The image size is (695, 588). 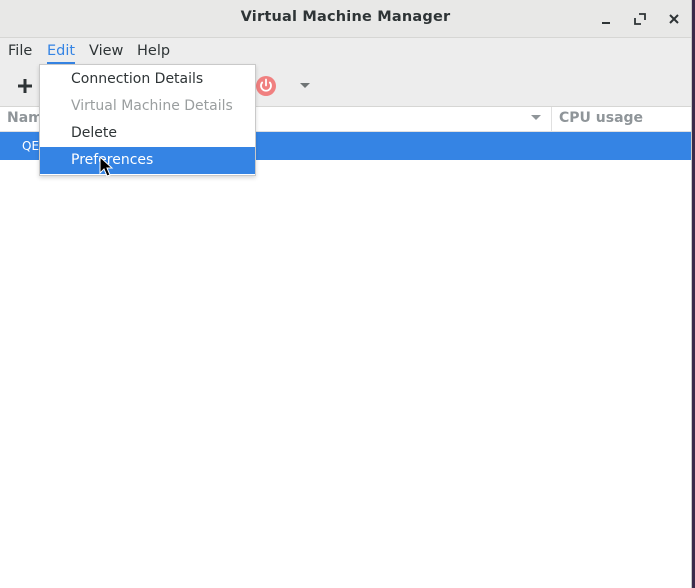 I want to click on menu-item-virtual-machine-details: Virtual Machine Details, so click(x=147, y=106).